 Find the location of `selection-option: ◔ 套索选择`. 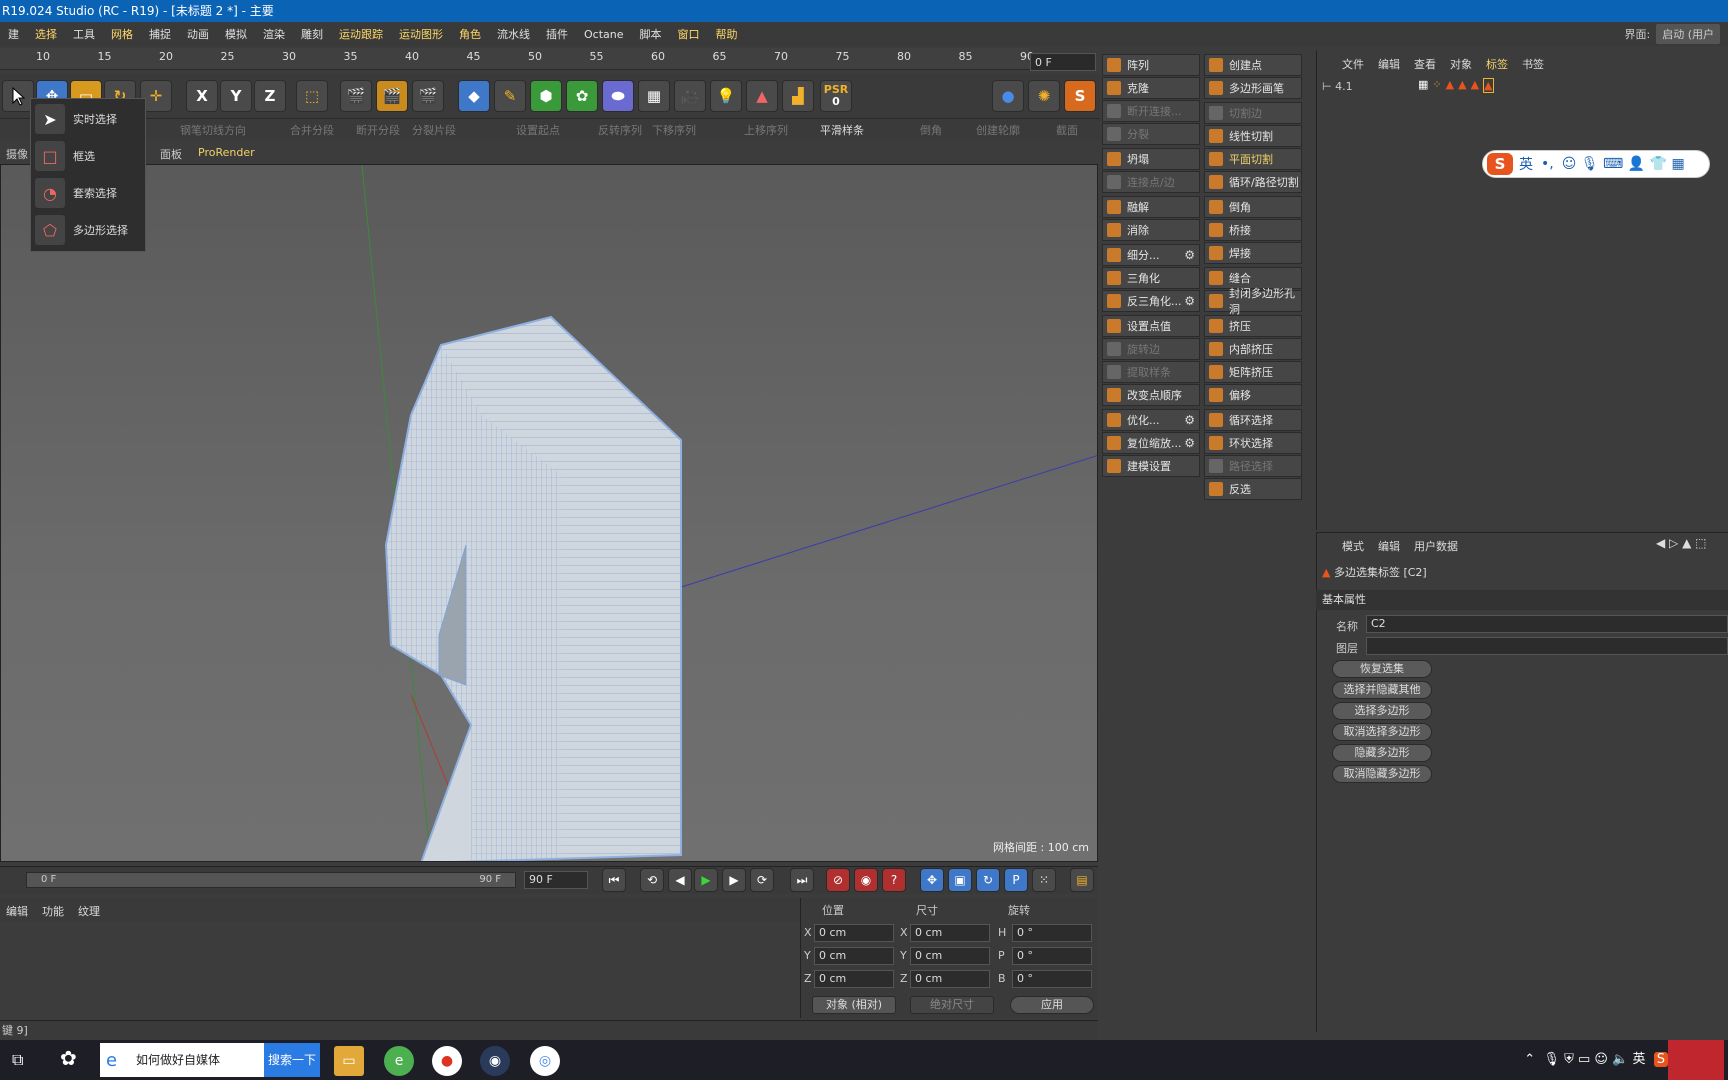

selection-option: ◔ 套索选择 is located at coordinates (89, 193).